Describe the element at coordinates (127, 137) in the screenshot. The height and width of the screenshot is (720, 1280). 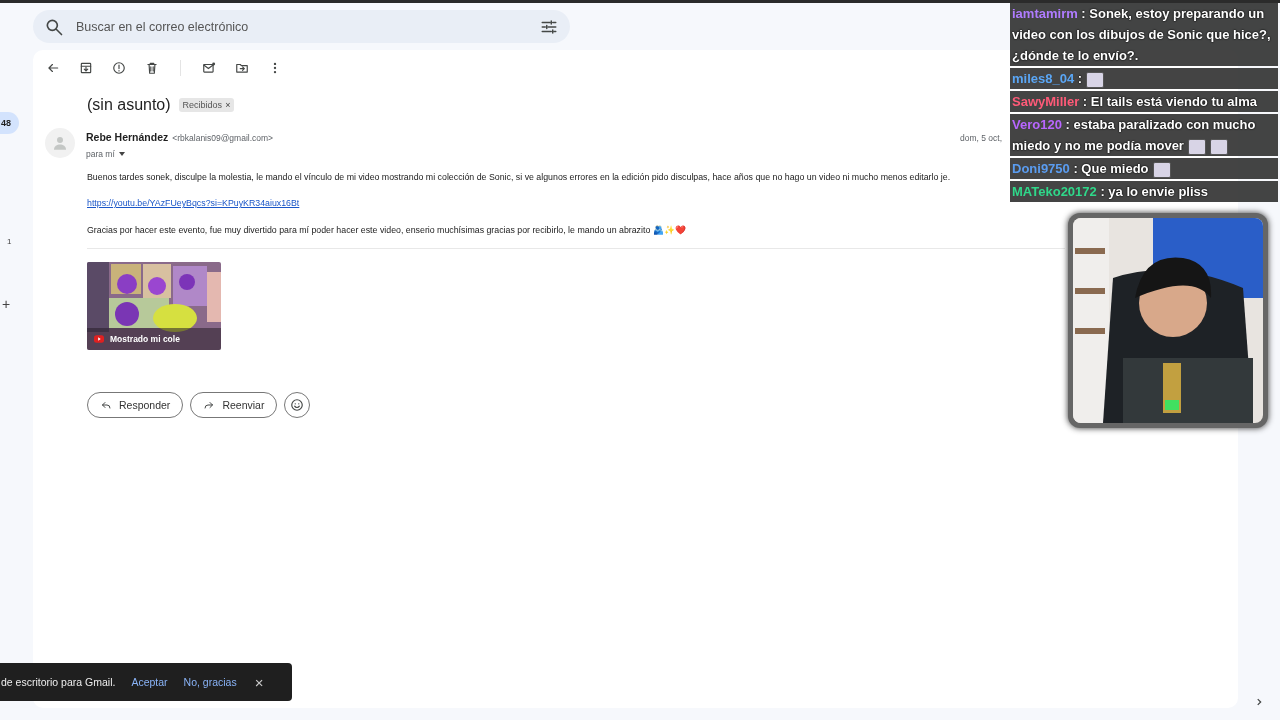
I see `sender-name: Rebe Hernández` at that location.